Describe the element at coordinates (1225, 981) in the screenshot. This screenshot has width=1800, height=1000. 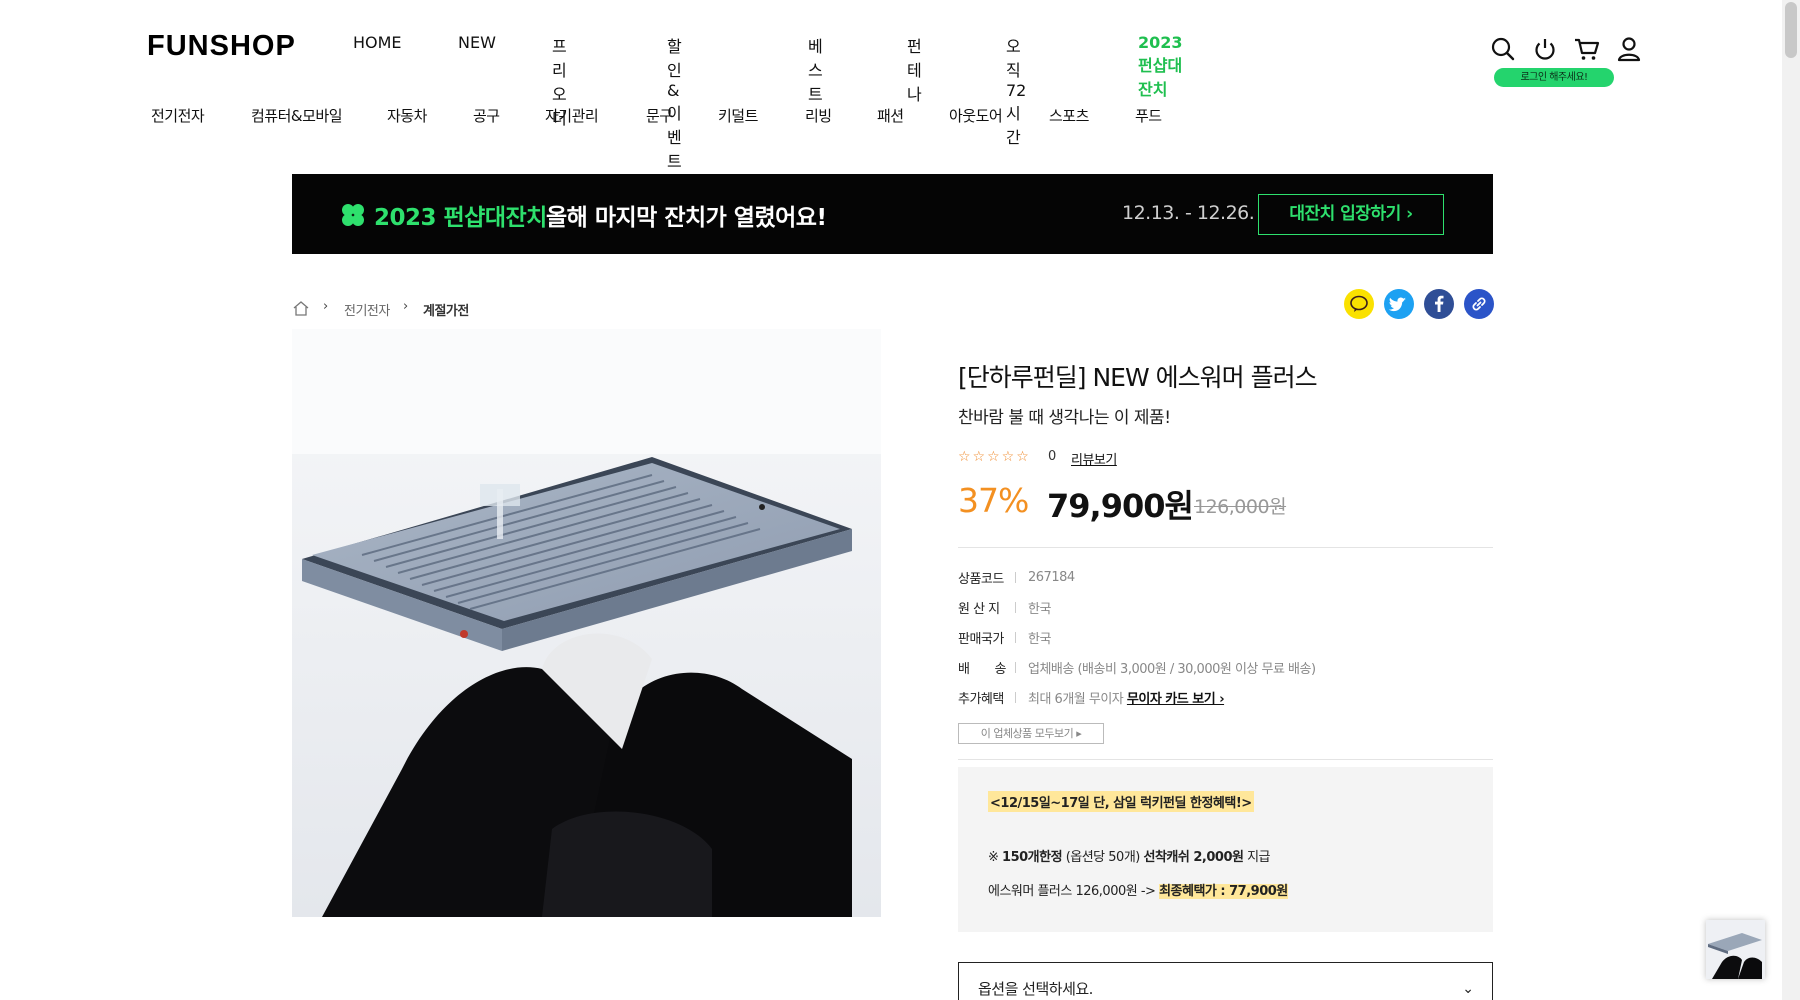
I see `option-select: 옵션을 선택하세요. ⌄` at that location.